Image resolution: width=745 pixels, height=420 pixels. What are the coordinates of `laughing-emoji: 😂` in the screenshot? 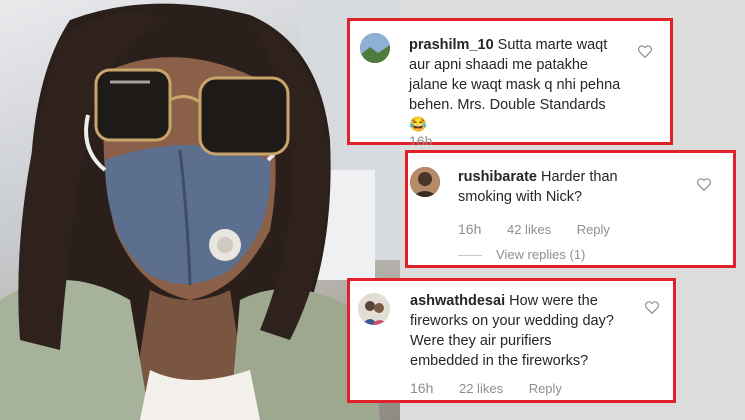 It's located at (418, 125).